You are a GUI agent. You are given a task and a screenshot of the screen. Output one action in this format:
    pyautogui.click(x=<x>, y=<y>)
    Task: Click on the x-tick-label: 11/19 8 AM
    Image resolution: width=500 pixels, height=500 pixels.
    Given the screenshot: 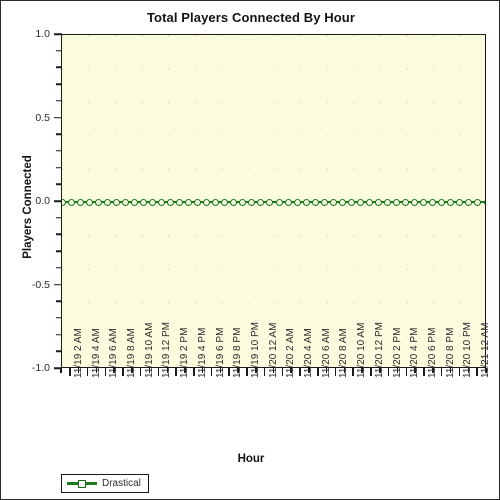 What is the action you would take?
    pyautogui.click(x=131, y=353)
    